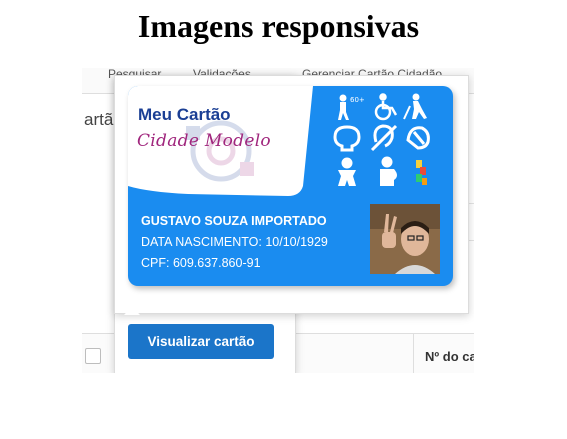  I want to click on view-card-button: Visualizar cartão, so click(201, 341).